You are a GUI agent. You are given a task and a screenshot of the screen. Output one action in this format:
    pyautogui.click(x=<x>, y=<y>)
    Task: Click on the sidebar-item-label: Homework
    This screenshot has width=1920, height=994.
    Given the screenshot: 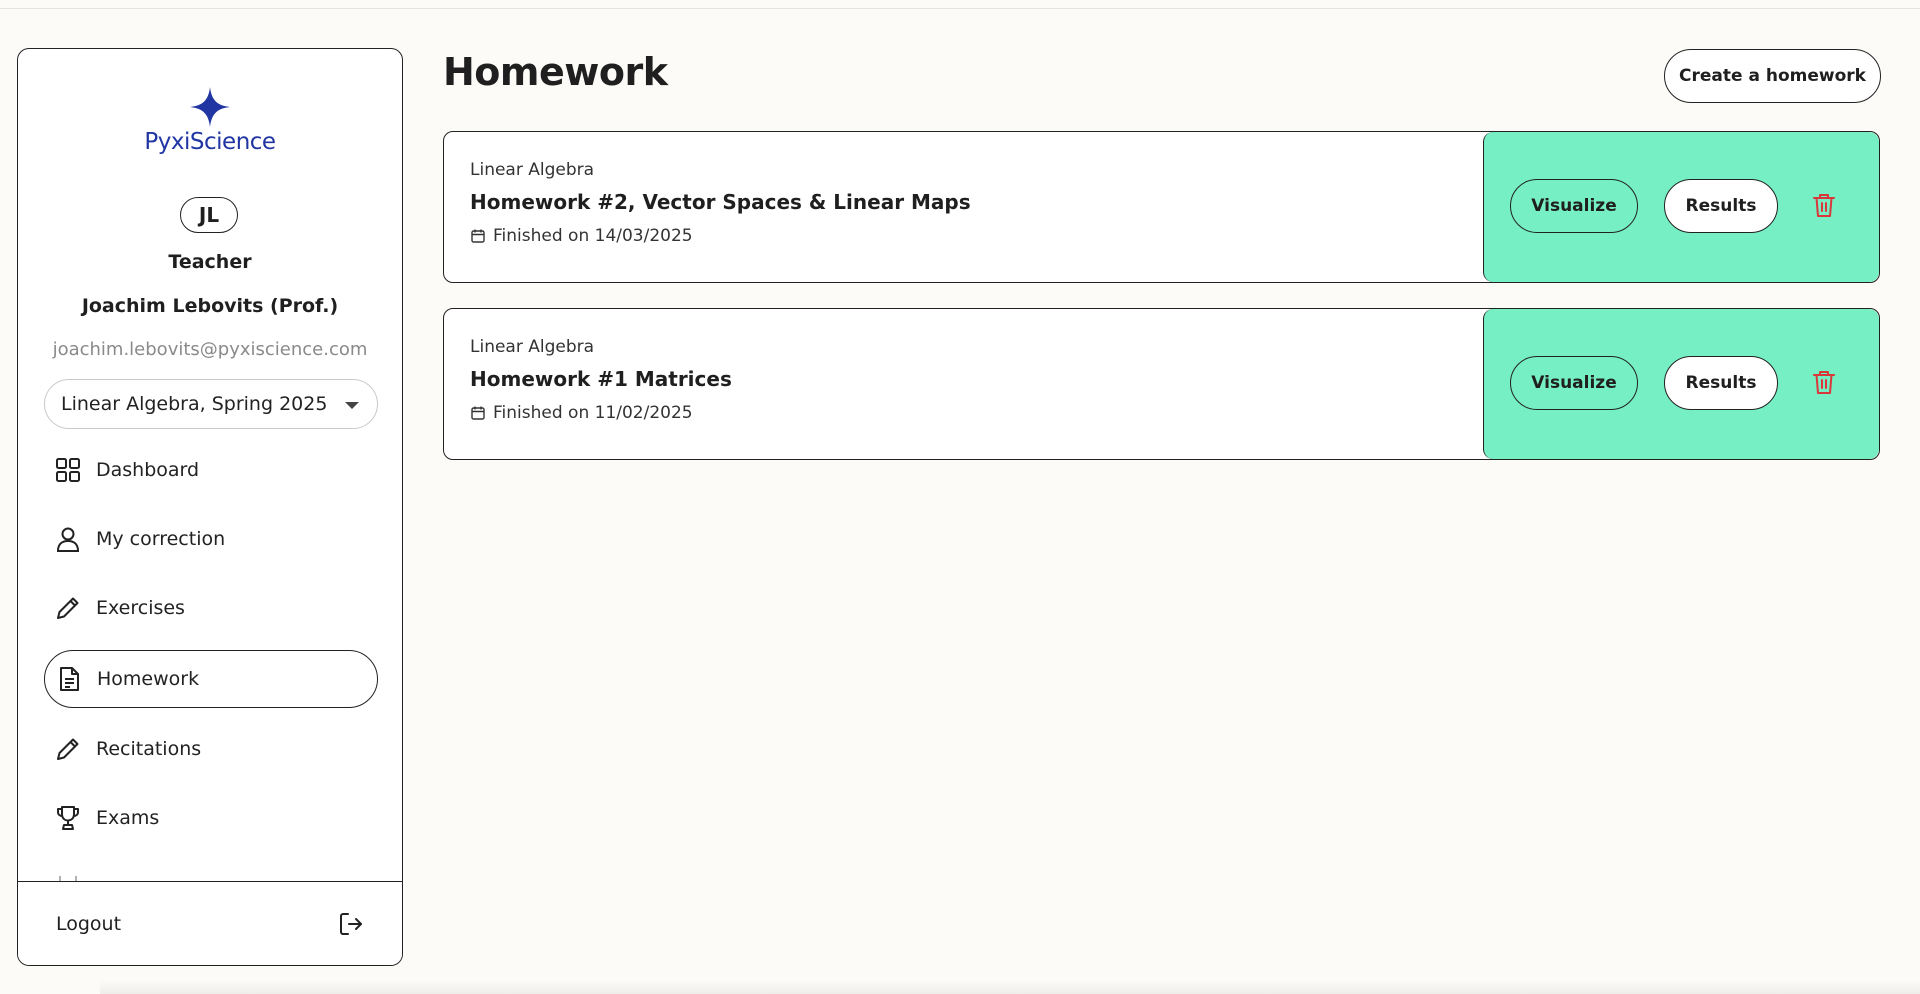 What is the action you would take?
    pyautogui.click(x=148, y=679)
    